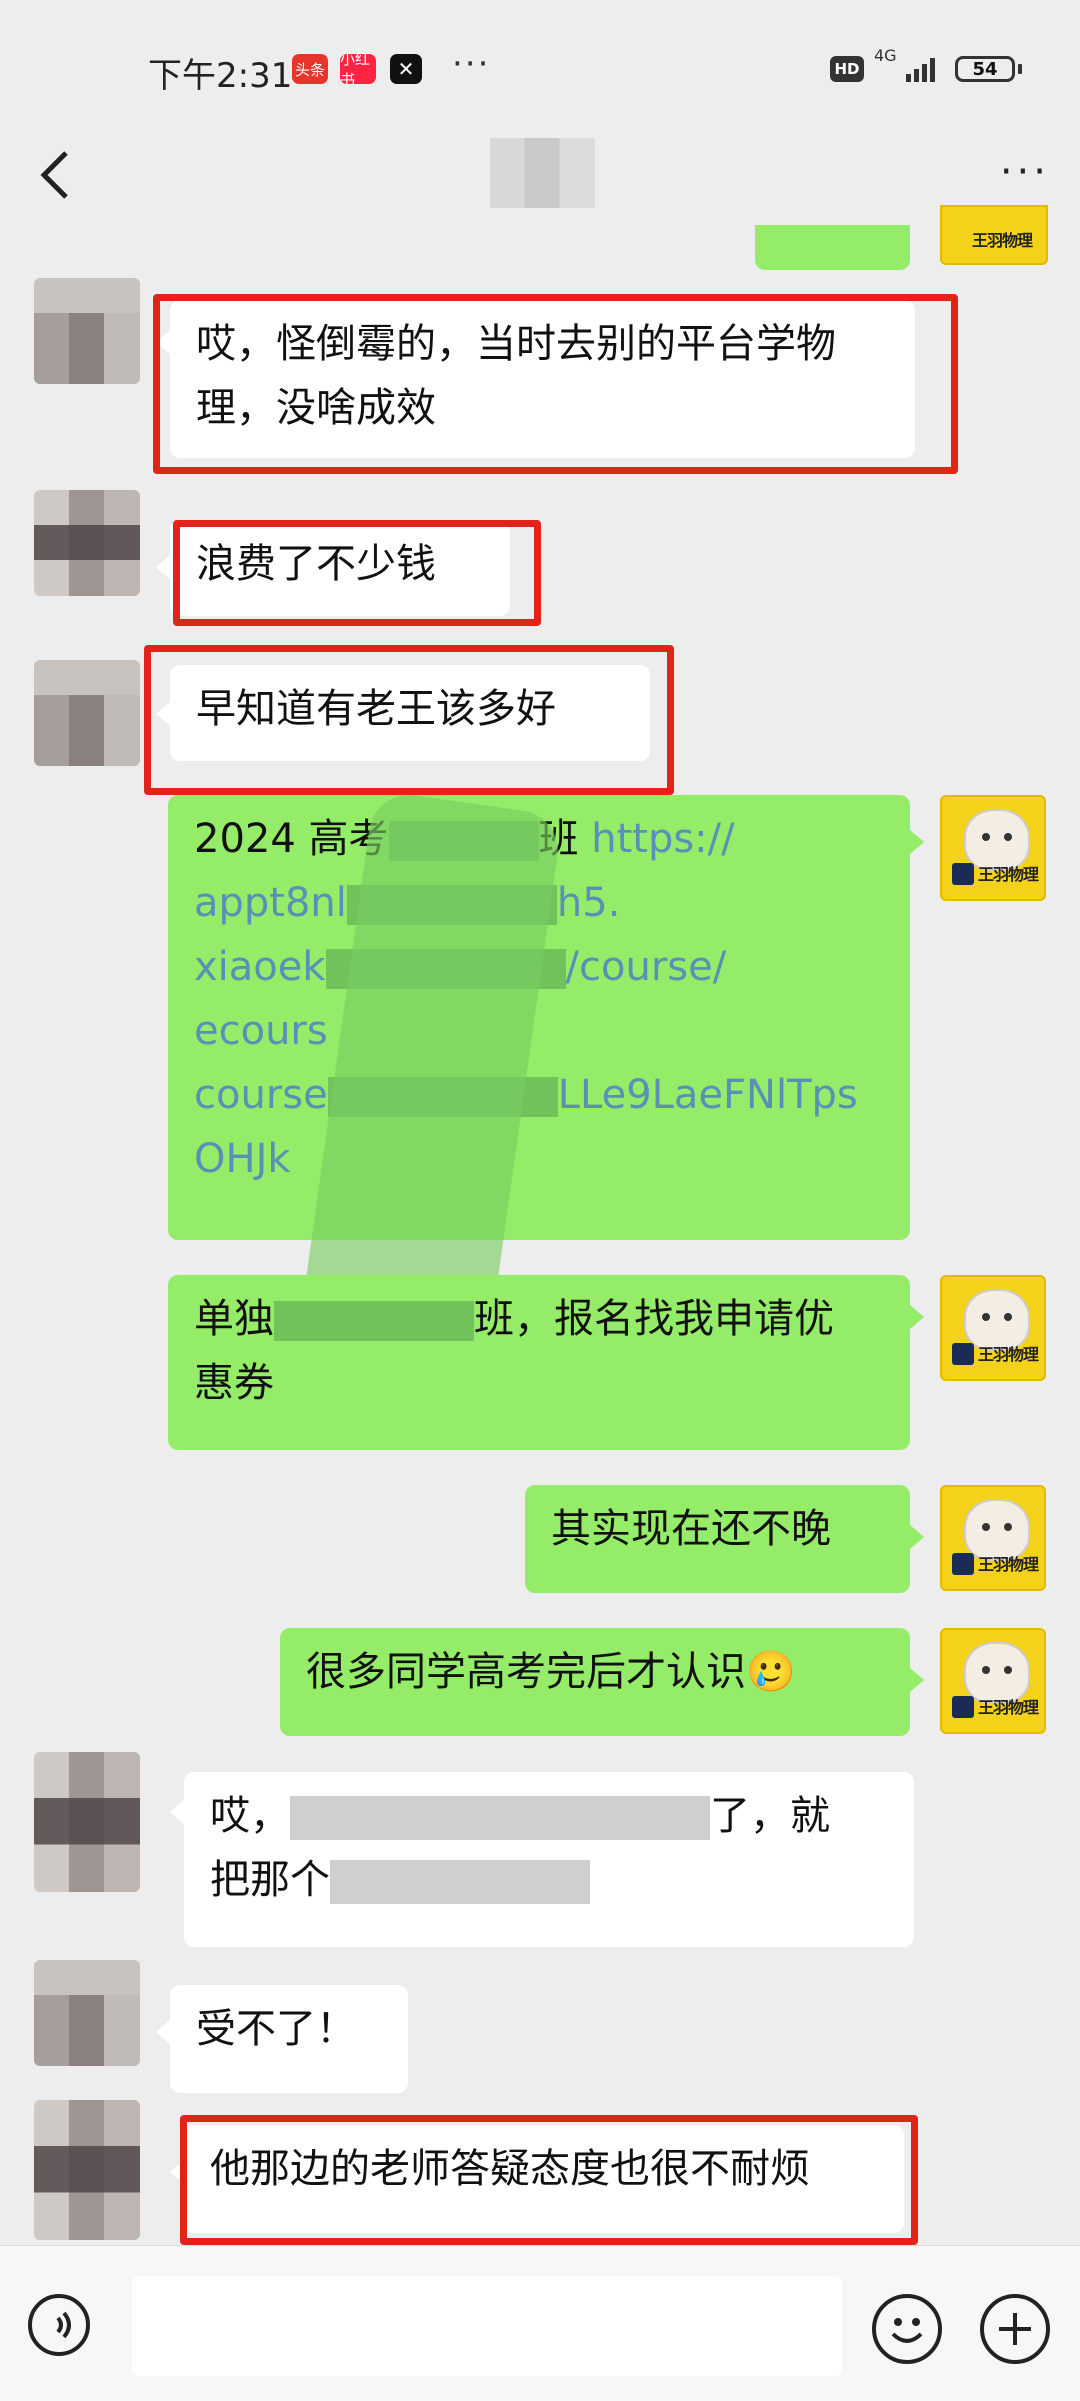 This screenshot has height=2401, width=1080. What do you see at coordinates (316, 564) in the screenshot?
I see `message-text: 浪费了不少钱` at bounding box center [316, 564].